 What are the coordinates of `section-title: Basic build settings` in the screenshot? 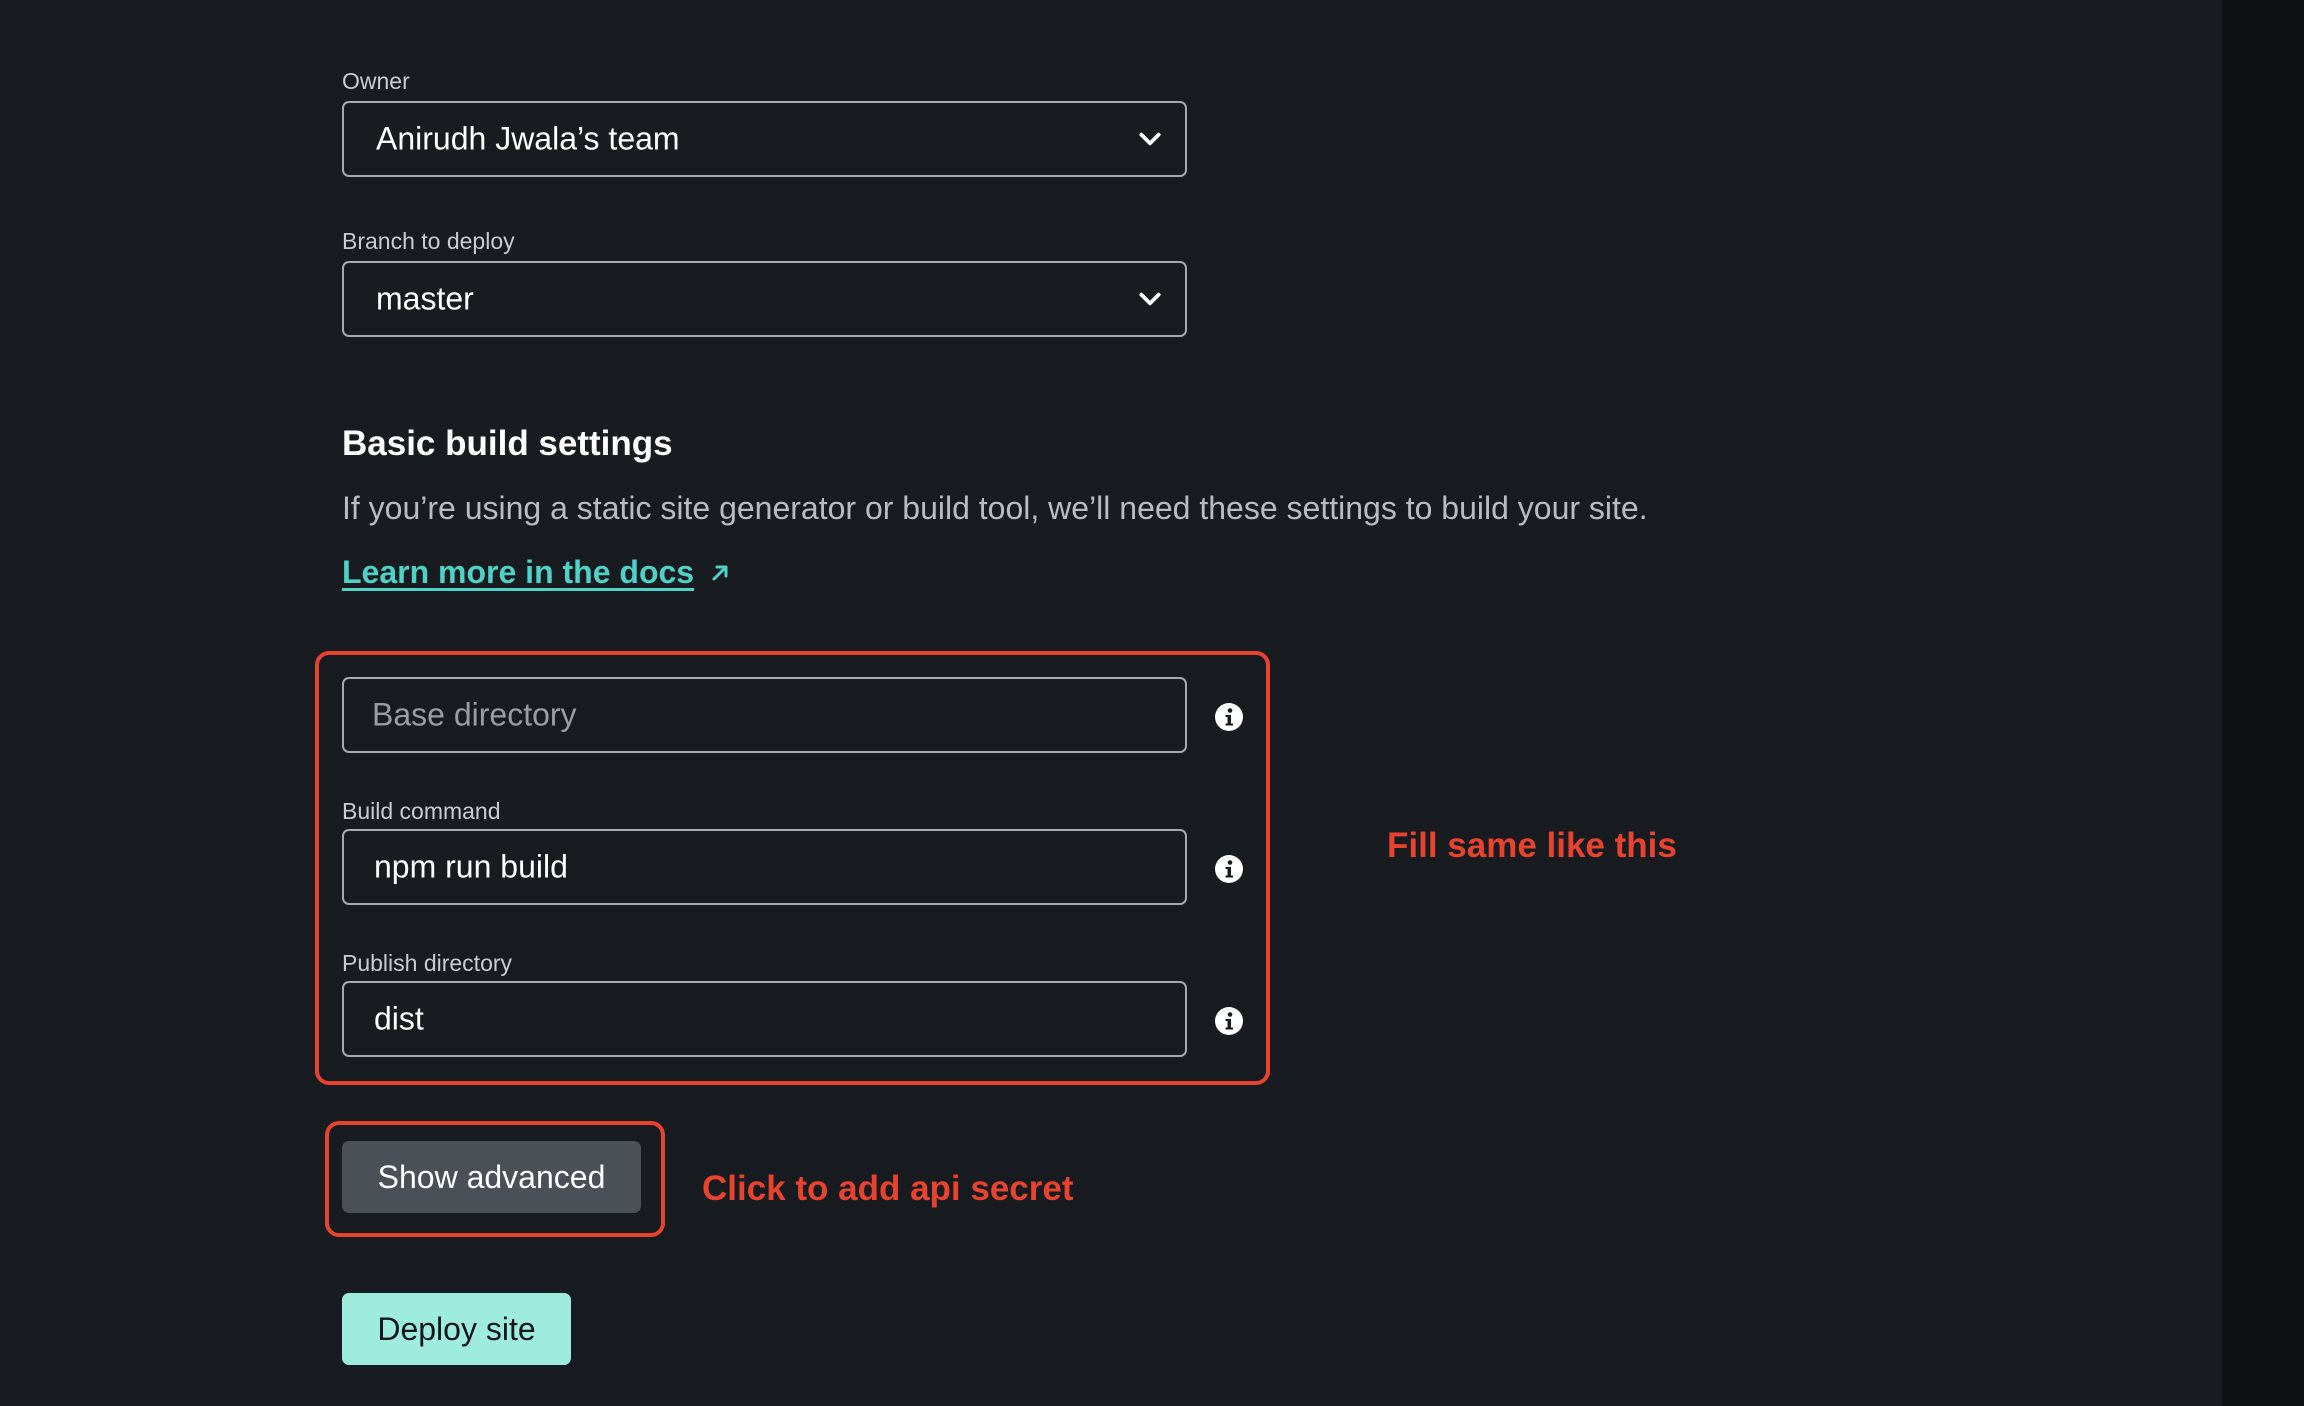 It's located at (507, 443).